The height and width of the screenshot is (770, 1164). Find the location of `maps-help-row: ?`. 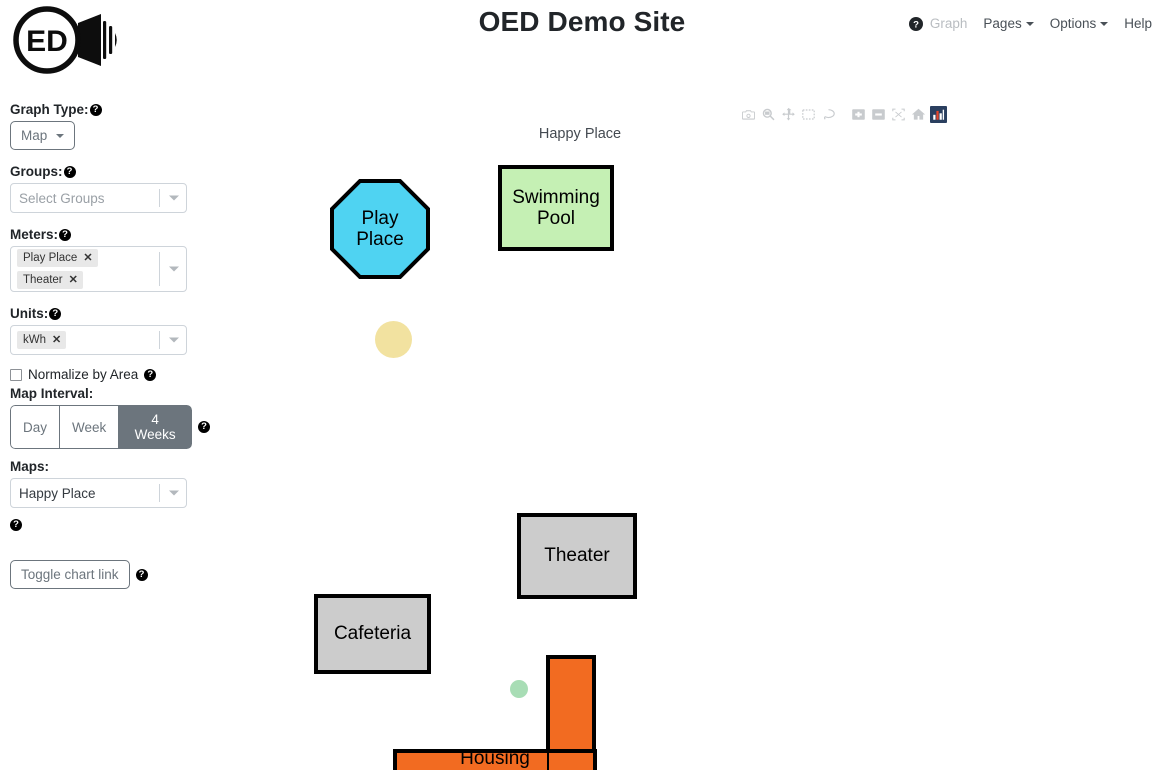

maps-help-row: ? is located at coordinates (110, 523).